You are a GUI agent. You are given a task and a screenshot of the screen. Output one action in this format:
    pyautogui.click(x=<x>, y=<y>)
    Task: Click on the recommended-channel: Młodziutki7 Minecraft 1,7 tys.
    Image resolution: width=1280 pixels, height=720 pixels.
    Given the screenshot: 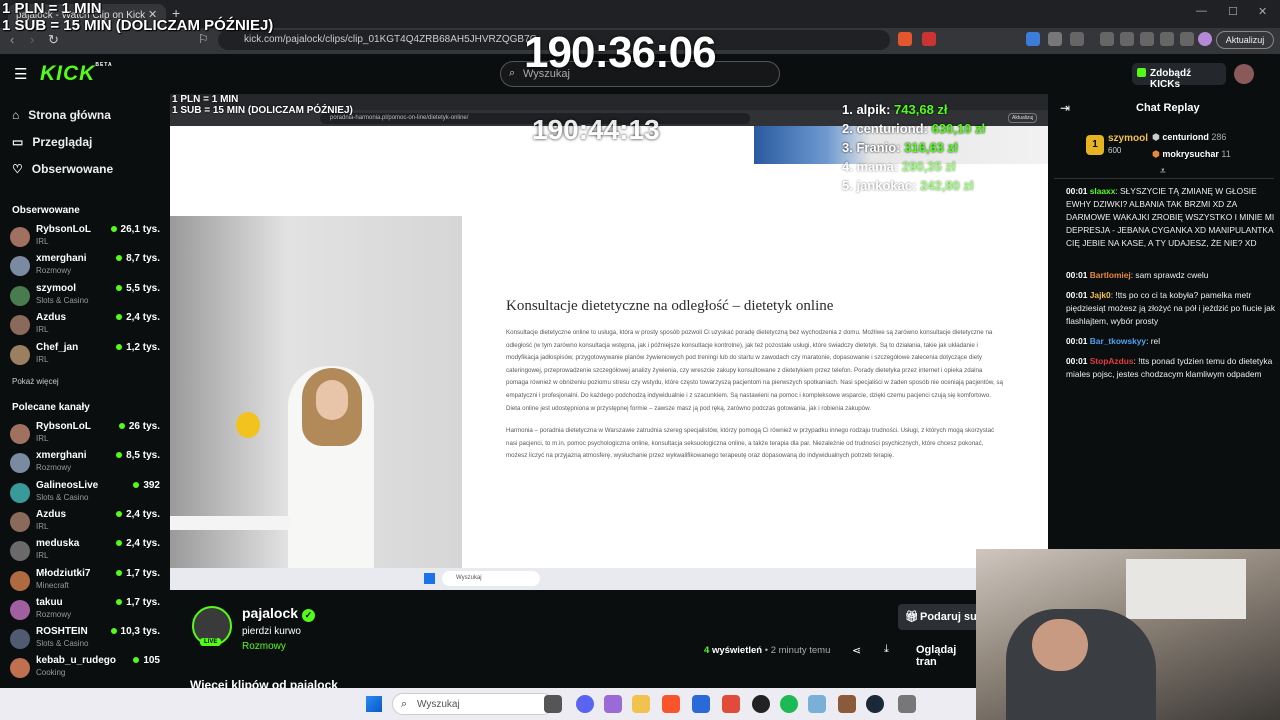 What is the action you would take?
    pyautogui.click(x=85, y=582)
    